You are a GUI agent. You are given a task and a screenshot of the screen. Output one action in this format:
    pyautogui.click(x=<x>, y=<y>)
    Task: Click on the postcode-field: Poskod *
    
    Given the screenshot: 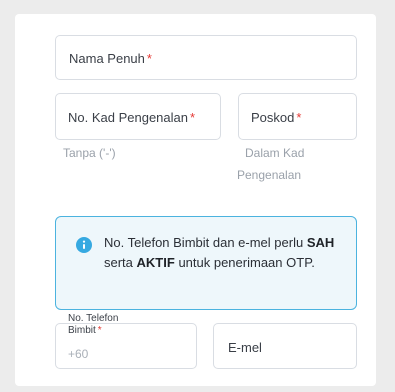 What is the action you would take?
    pyautogui.click(x=297, y=116)
    